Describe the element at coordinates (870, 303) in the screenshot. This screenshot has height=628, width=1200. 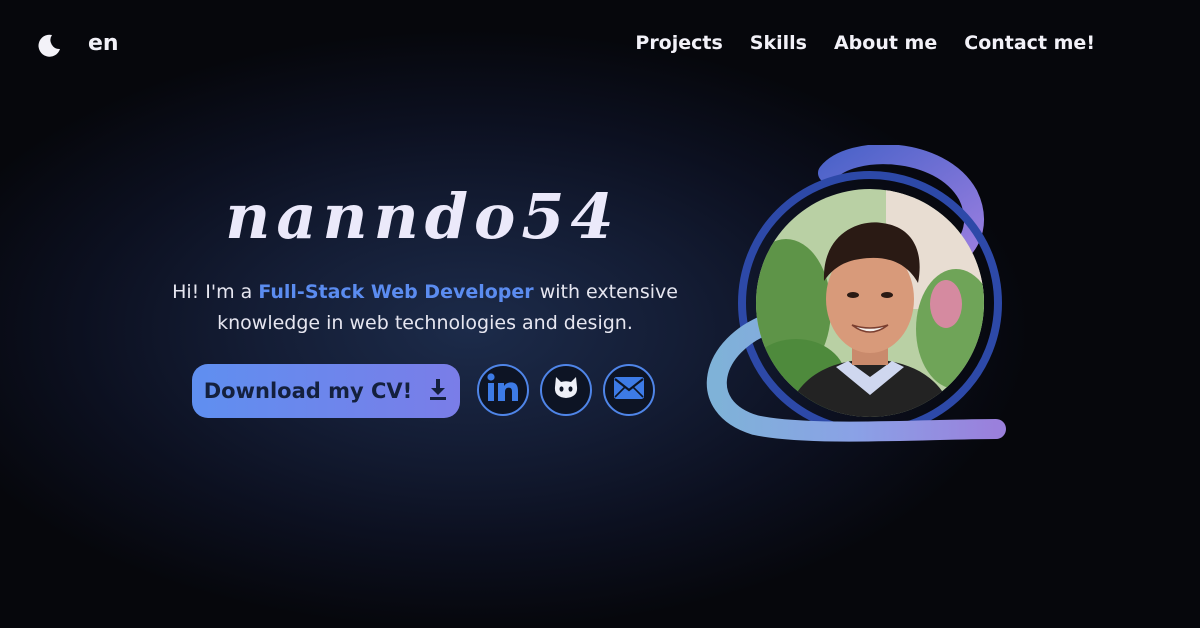
I see `profile-photo` at that location.